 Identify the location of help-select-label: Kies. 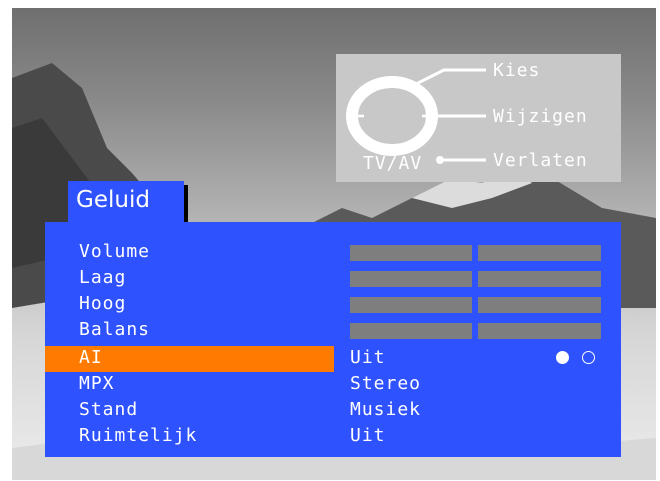
(517, 70).